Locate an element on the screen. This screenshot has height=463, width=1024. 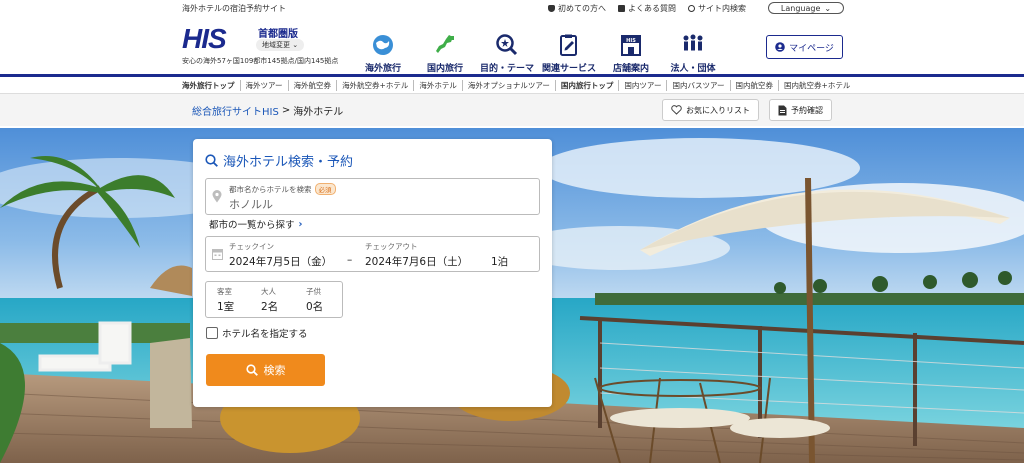
shield-icon is located at coordinates (551, 8).